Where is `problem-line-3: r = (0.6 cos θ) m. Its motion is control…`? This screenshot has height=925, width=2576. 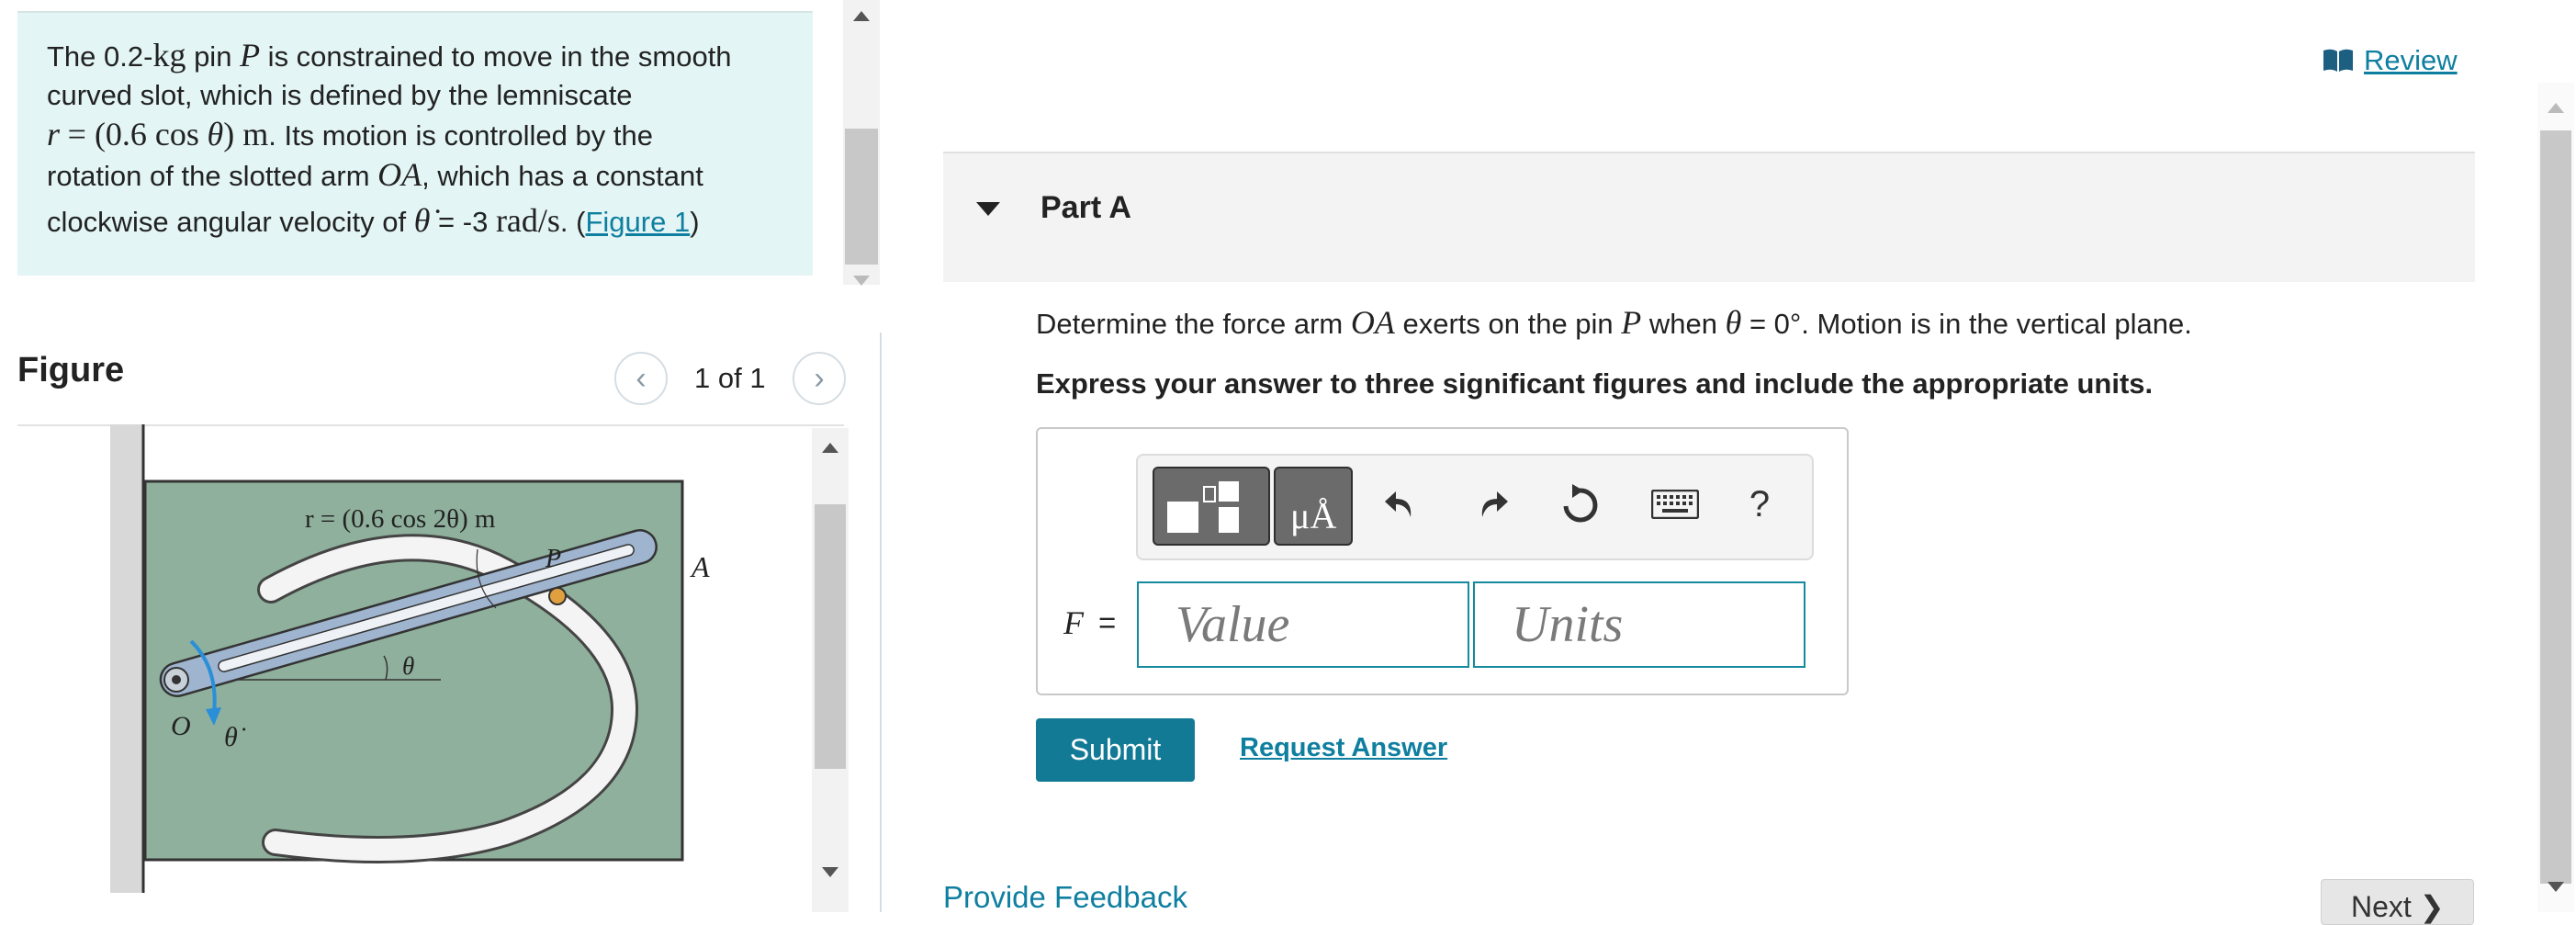
problem-line-3: r = (0.6 cos θ) m. Its motion is control… is located at coordinates (350, 134).